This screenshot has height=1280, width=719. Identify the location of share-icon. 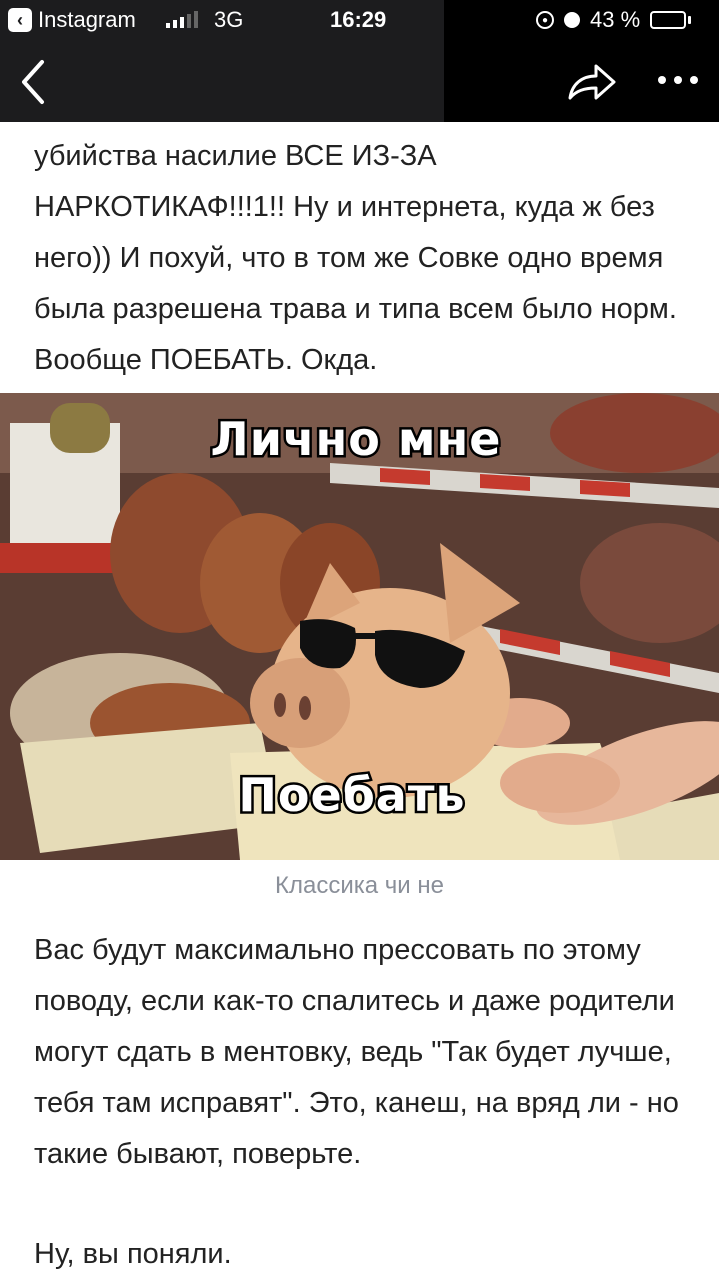
(590, 81).